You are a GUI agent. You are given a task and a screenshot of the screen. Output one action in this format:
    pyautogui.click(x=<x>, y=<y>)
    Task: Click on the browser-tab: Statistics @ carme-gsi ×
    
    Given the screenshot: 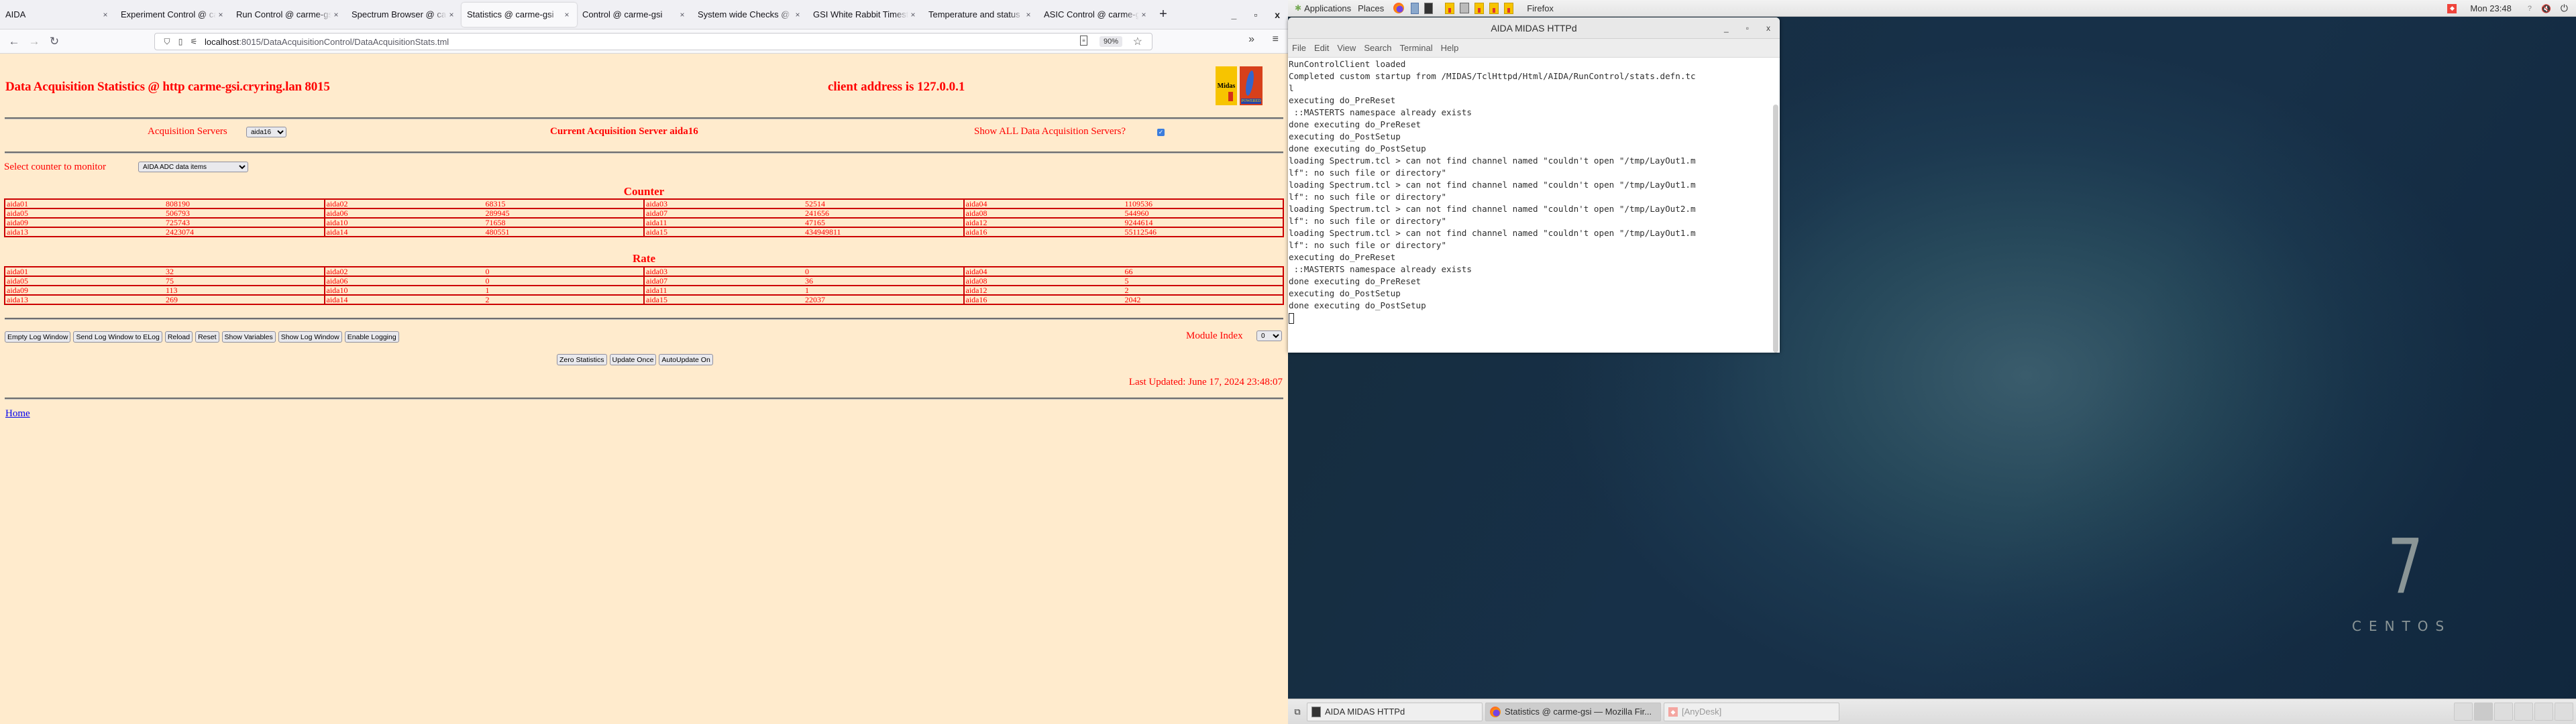 What is the action you would take?
    pyautogui.click(x=519, y=14)
    